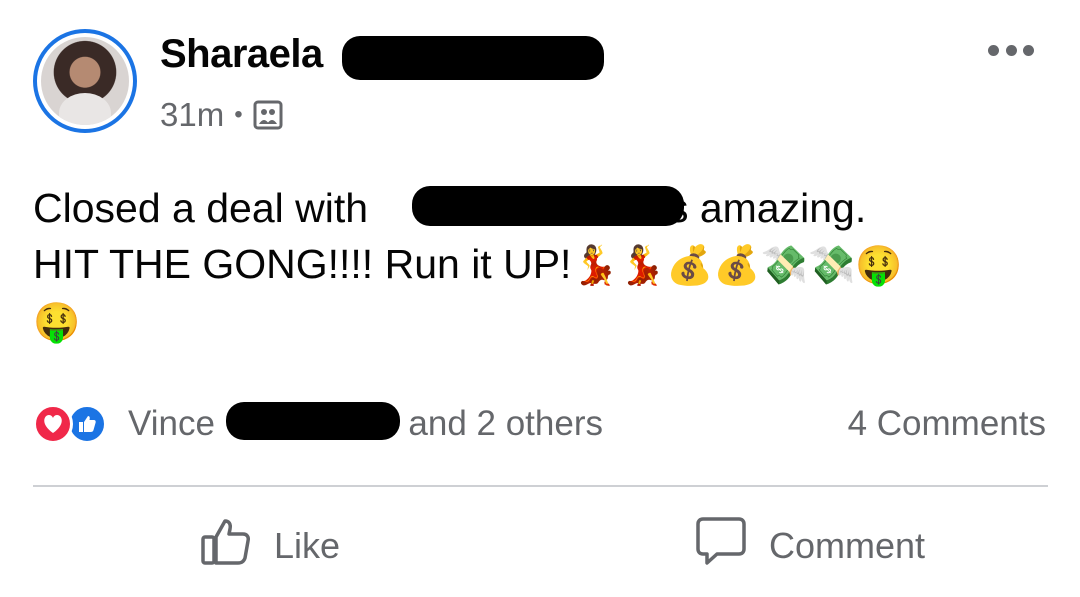 The height and width of the screenshot is (597, 1080). I want to click on thumbs-up-icon, so click(226, 545).